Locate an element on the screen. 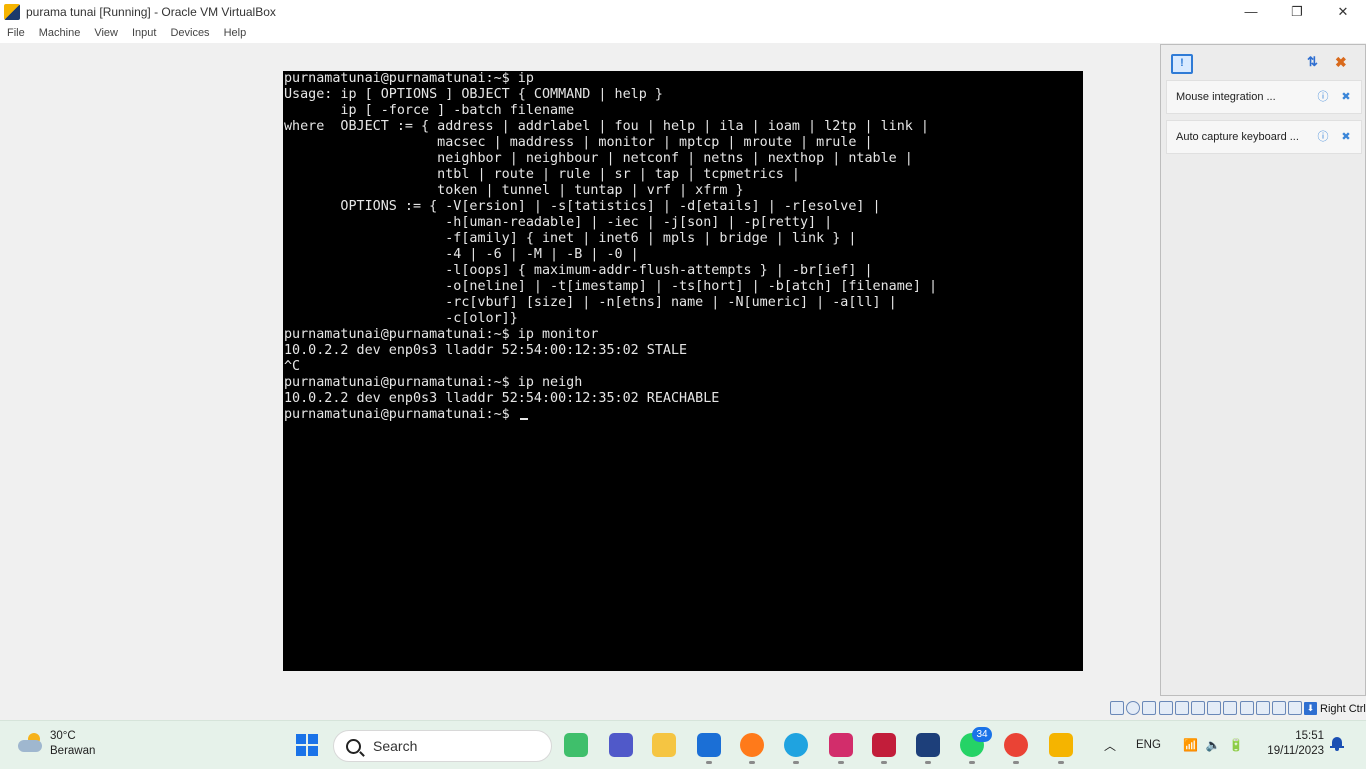 The height and width of the screenshot is (769, 1366). chevron-up-icon: ︿ is located at coordinates (1110, 745).